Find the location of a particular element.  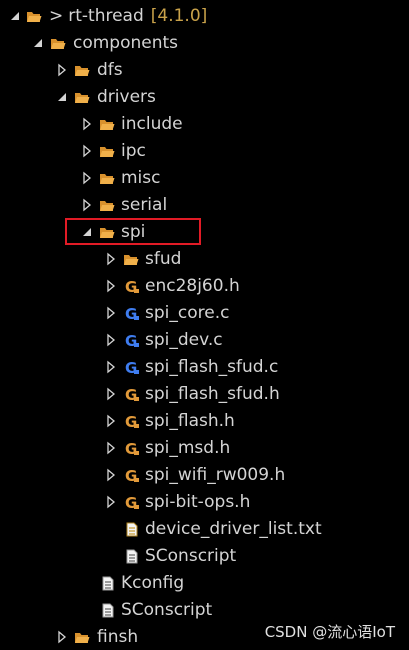

tree-label-serial: serial is located at coordinates (144, 205).